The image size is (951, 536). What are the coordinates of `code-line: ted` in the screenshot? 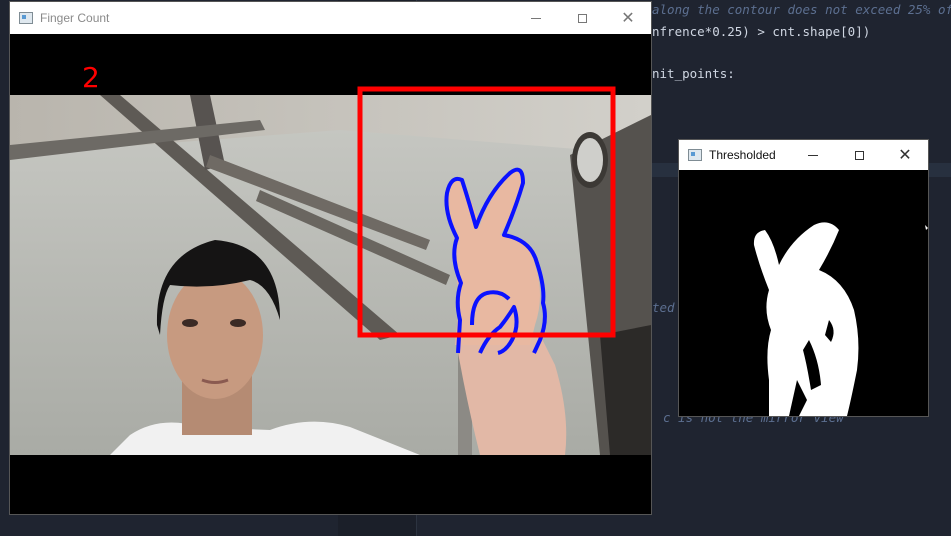 It's located at (663, 307).